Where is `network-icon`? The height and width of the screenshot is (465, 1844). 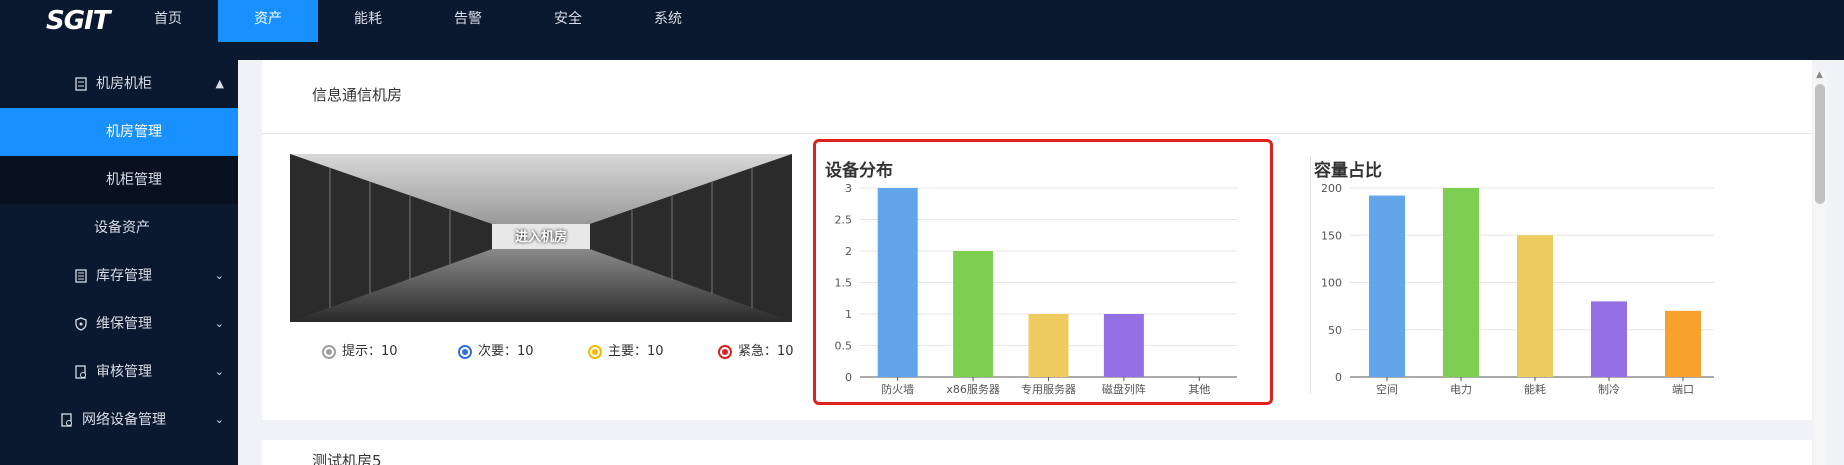
network-icon is located at coordinates (67, 420).